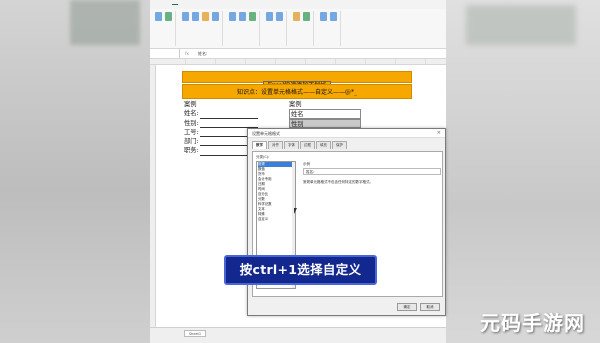  Describe the element at coordinates (269, 16) in the screenshot. I see `number-format-icon` at that location.